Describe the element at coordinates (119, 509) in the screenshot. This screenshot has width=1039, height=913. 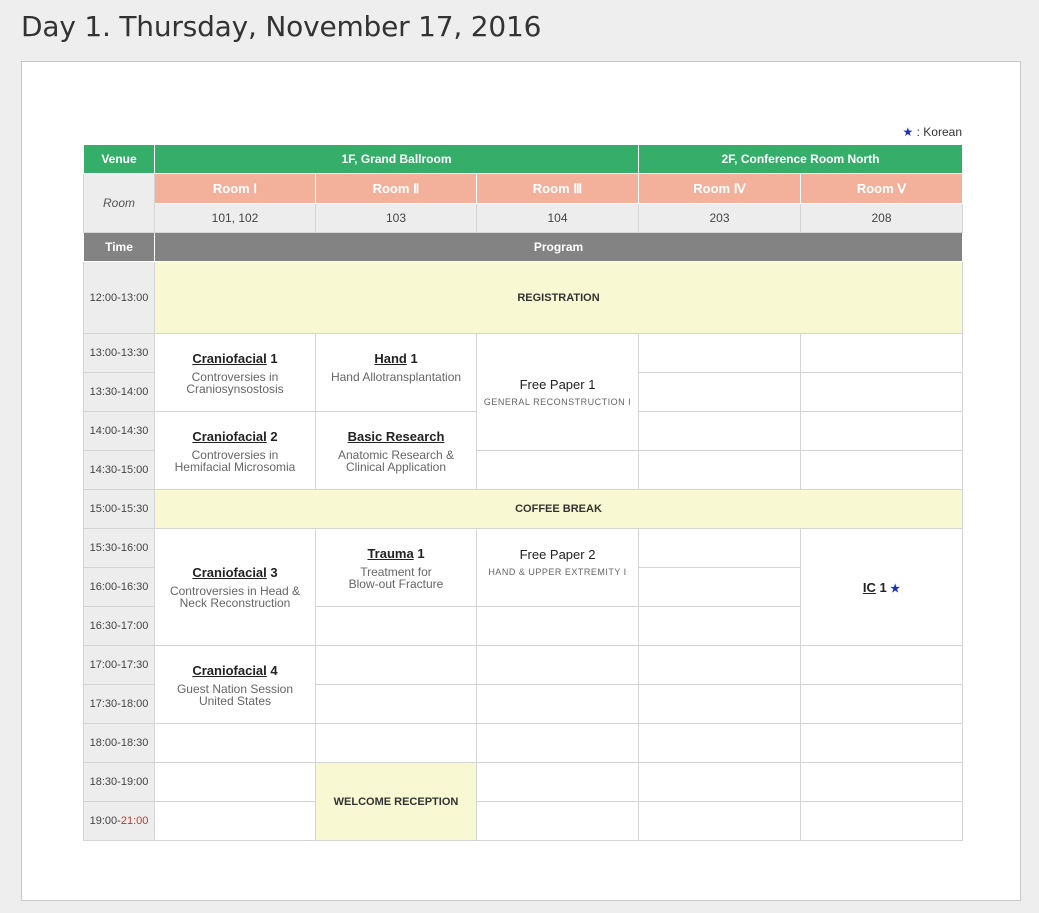
I see `time-slot: 15:00-15:30` at that location.